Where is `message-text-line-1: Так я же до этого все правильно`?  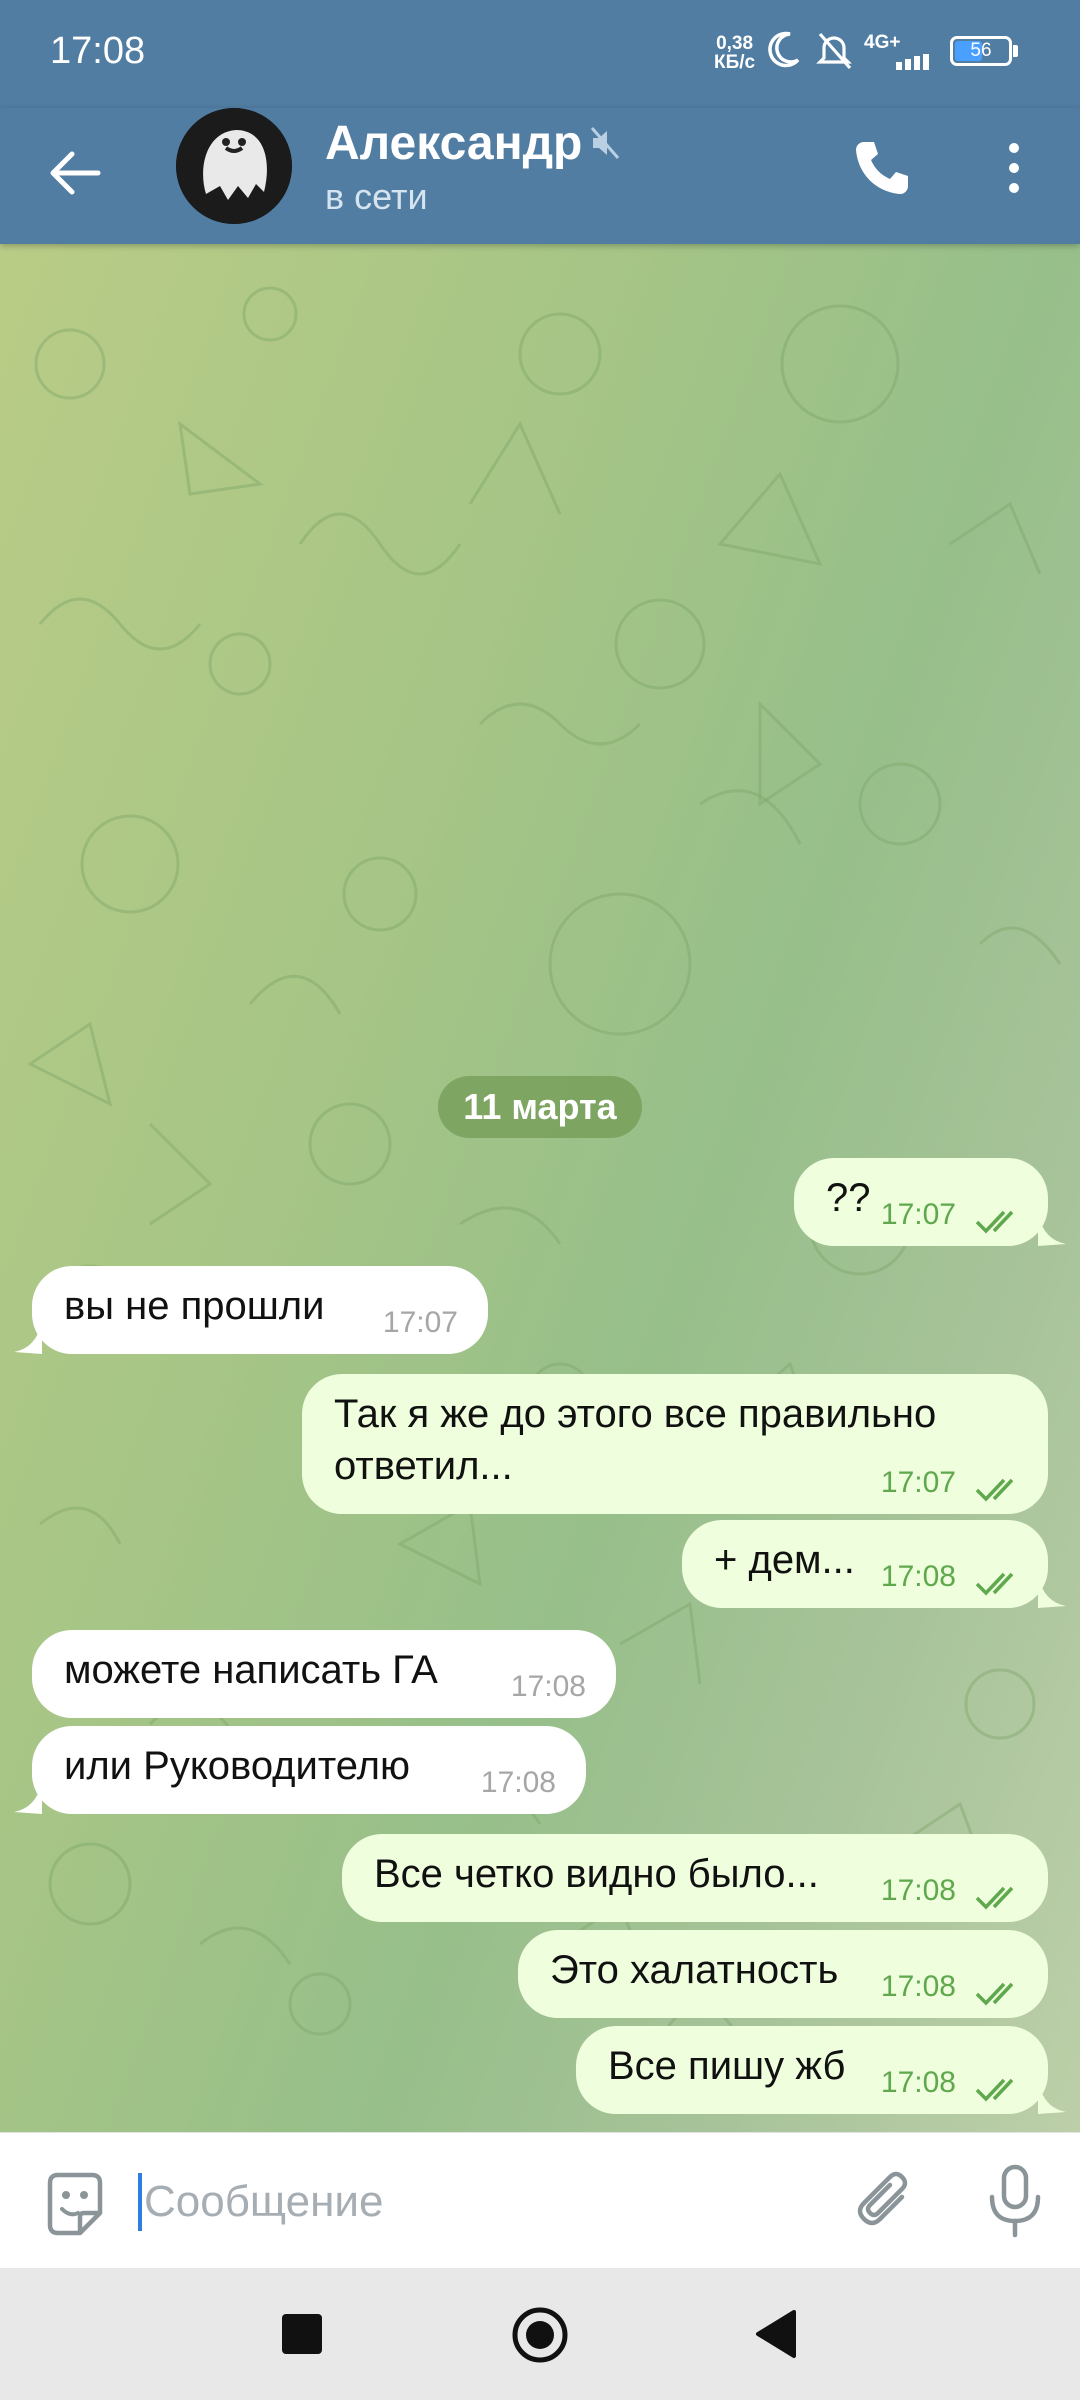 message-text-line-1: Так я же до этого все правильно is located at coordinates (635, 1414).